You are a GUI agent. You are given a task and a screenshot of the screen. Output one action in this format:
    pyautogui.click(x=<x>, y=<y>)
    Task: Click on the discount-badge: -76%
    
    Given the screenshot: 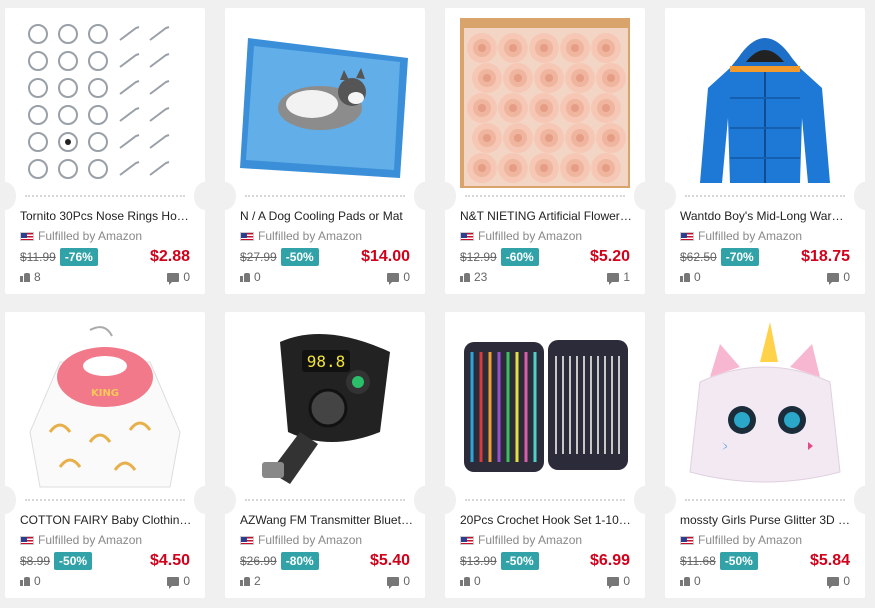 What is the action you would take?
    pyautogui.click(x=78, y=256)
    